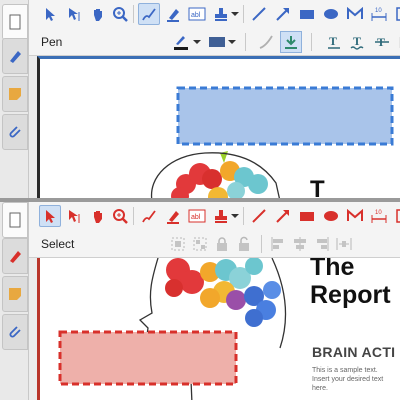 The height and width of the screenshot is (400, 400). I want to click on text-highlight-button: T, so click(397, 42).